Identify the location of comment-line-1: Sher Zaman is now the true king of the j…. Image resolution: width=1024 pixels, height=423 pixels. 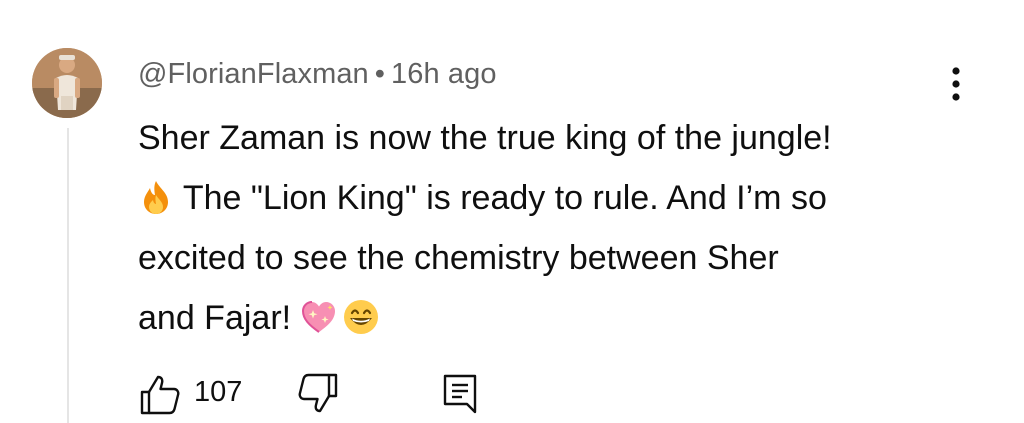
(485, 138).